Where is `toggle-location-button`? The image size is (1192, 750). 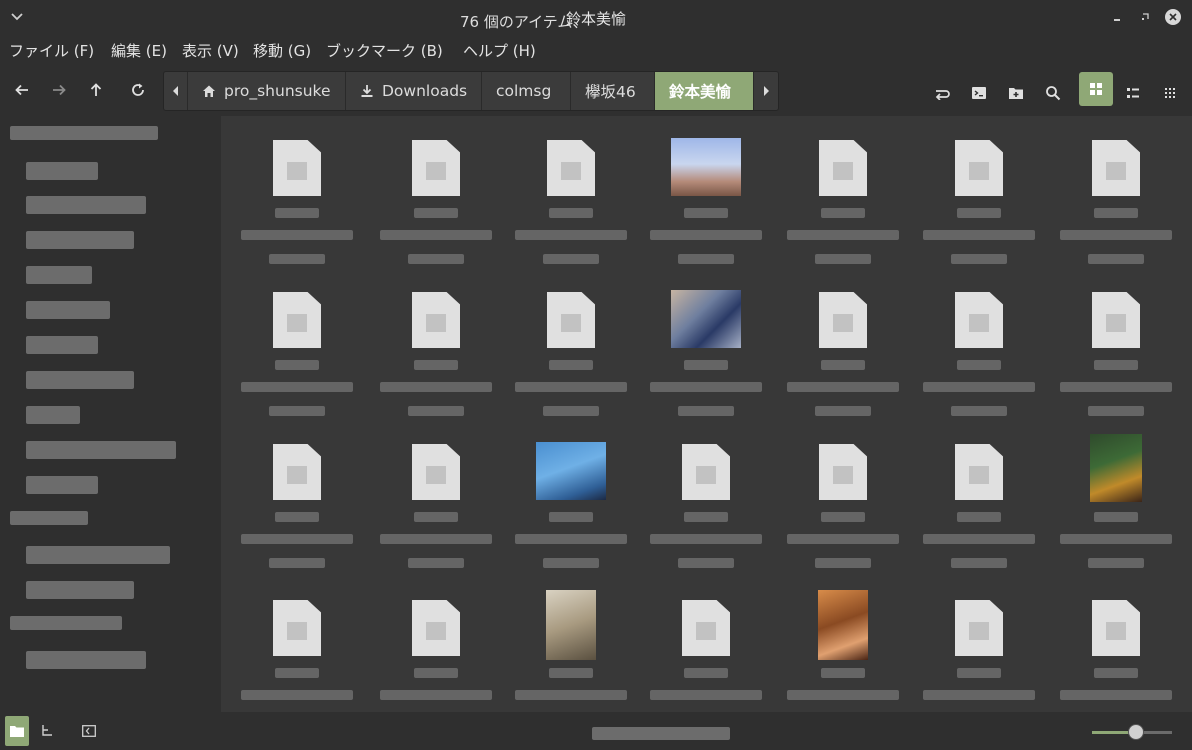
toggle-location-button is located at coordinates (942, 93).